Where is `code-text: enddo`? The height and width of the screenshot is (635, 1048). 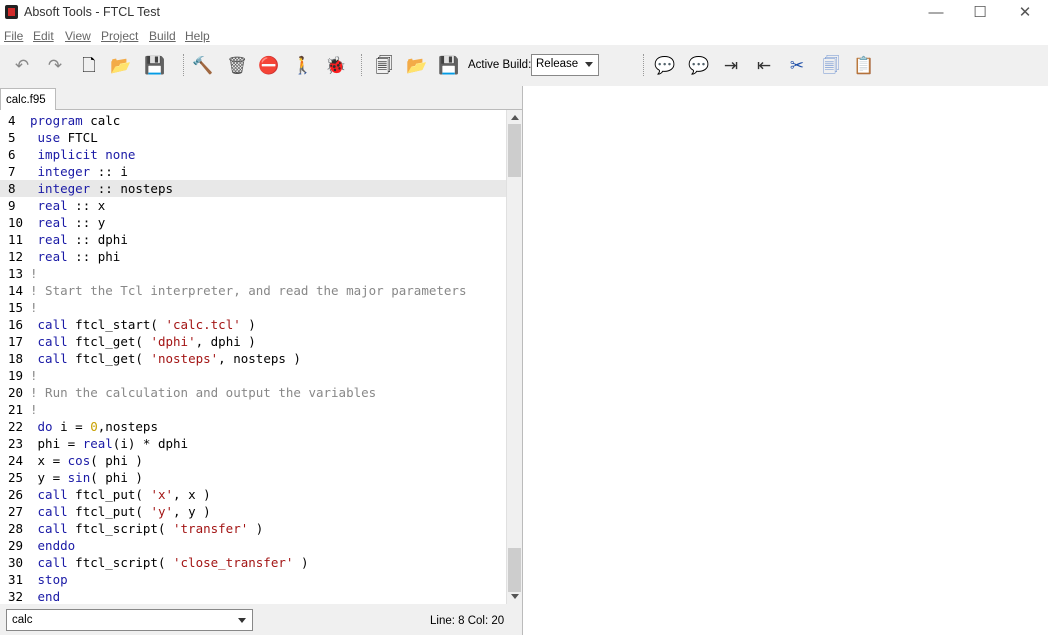
code-text: enddo is located at coordinates (53, 545).